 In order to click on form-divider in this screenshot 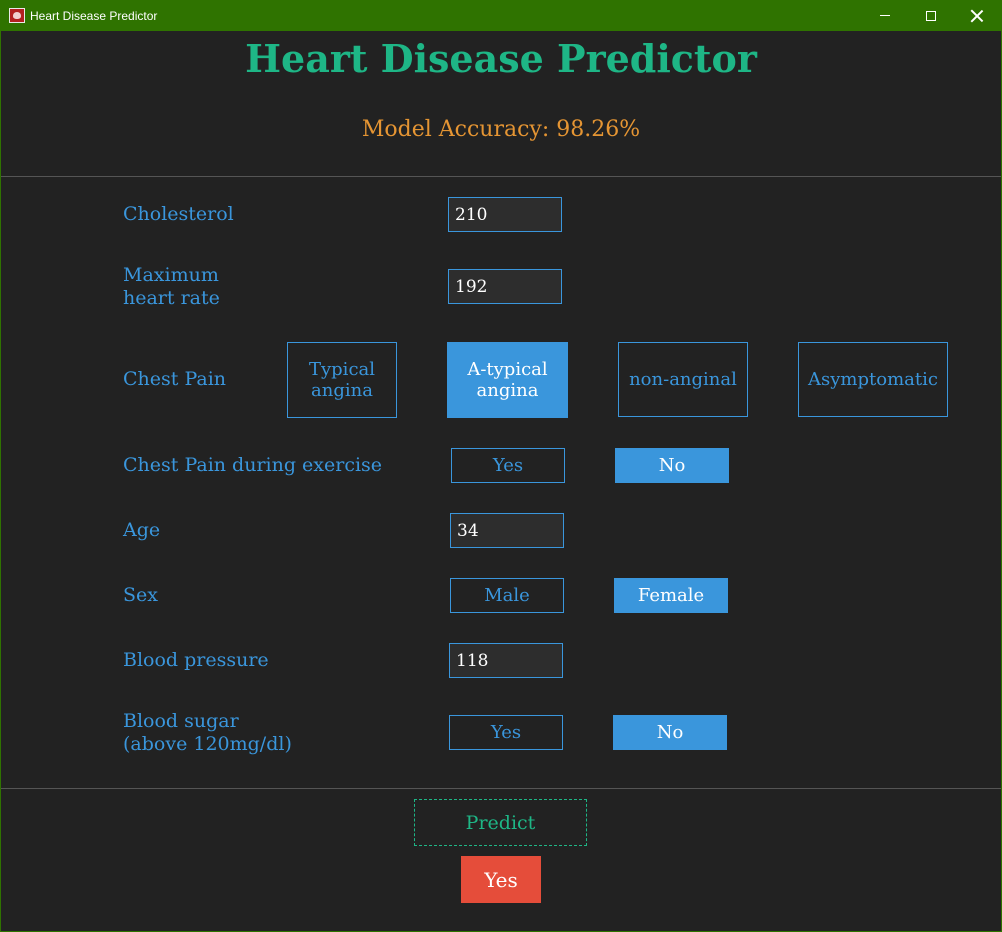, I will do `click(501, 788)`.